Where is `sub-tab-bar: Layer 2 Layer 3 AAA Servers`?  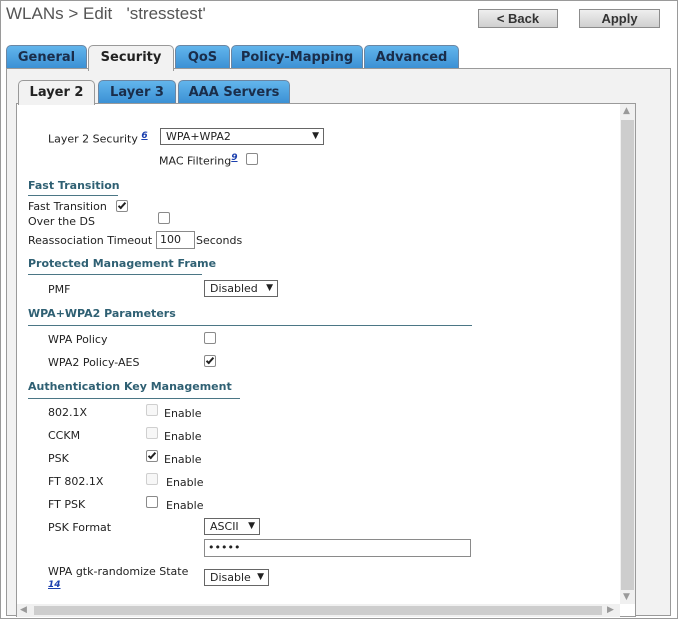
sub-tab-bar: Layer 2 Layer 3 AAA Servers is located at coordinates (168, 92).